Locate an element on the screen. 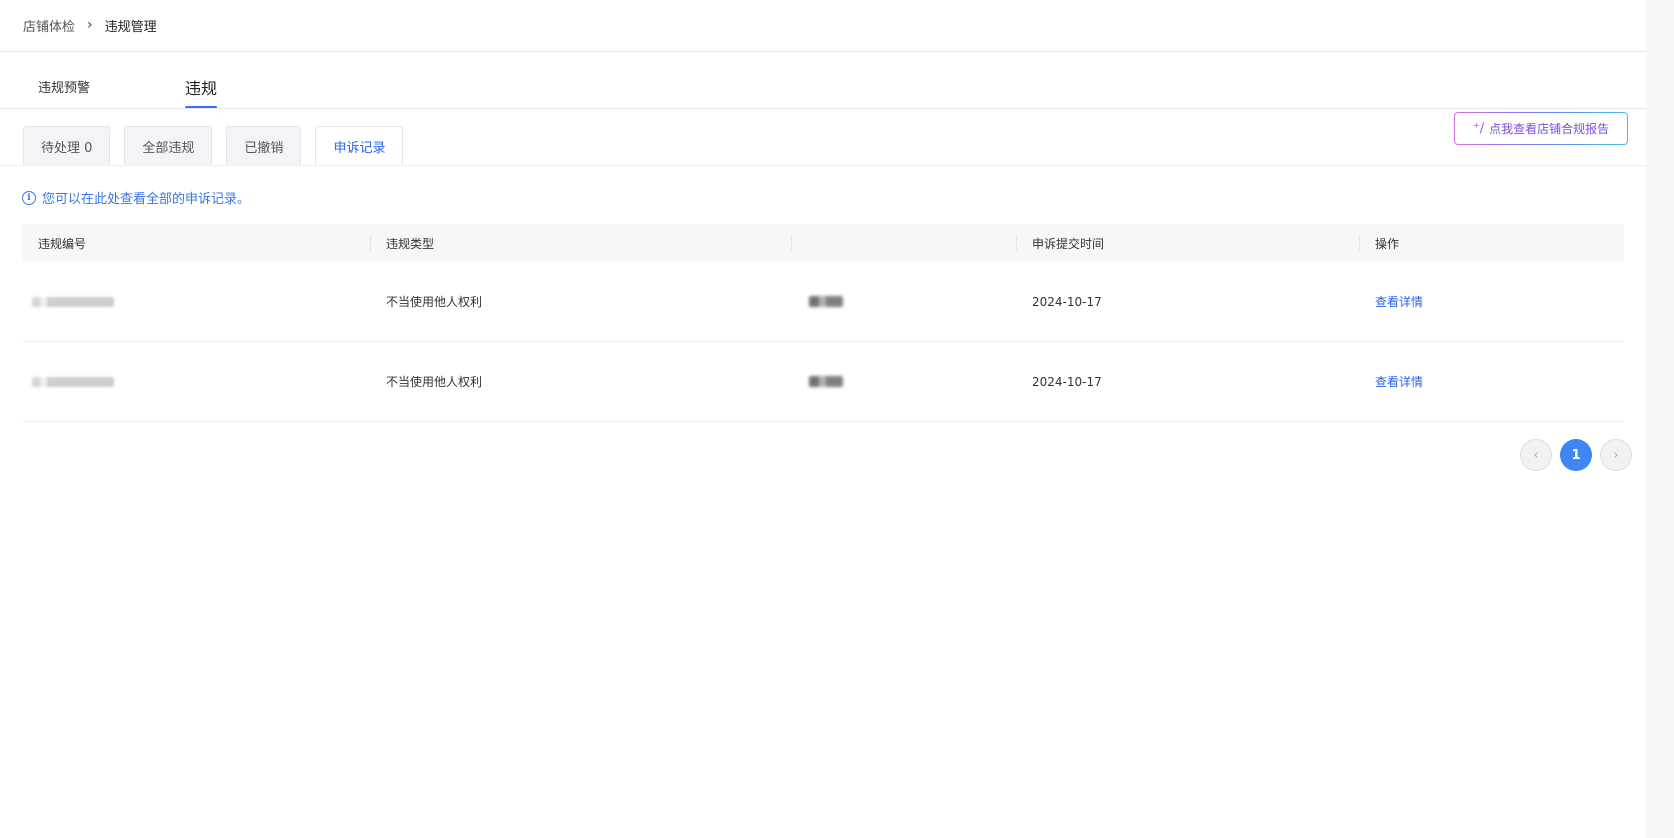  subtabs-divider is located at coordinates (823, 165).